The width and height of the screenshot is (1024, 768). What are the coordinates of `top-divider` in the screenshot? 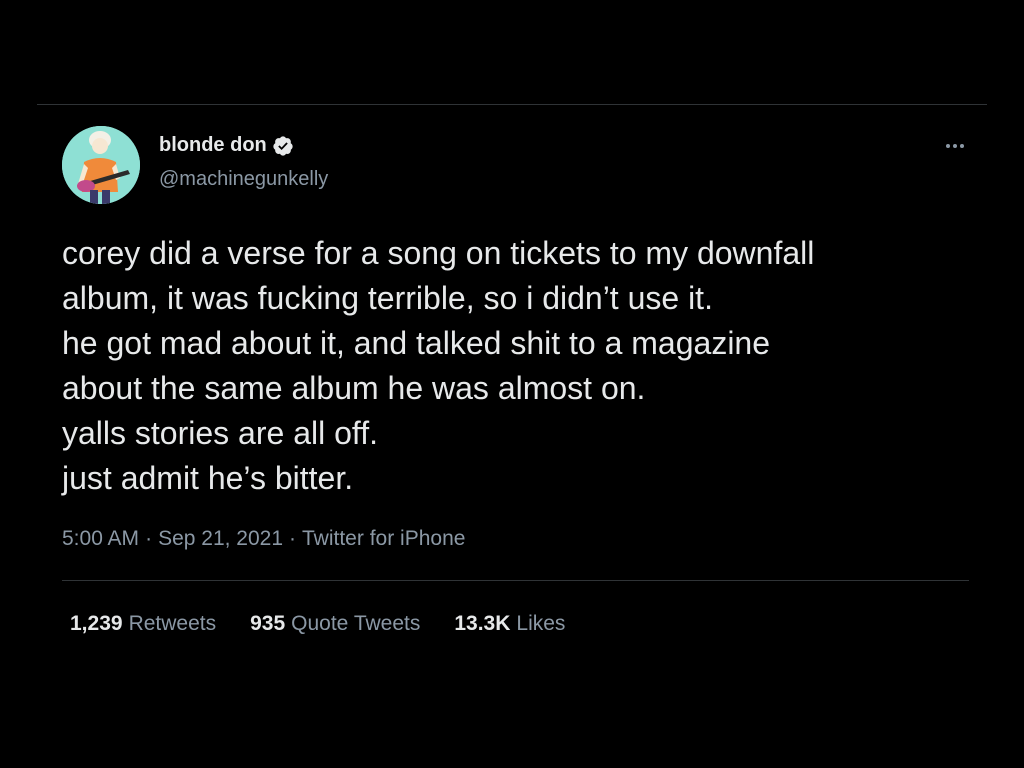 It's located at (512, 104).